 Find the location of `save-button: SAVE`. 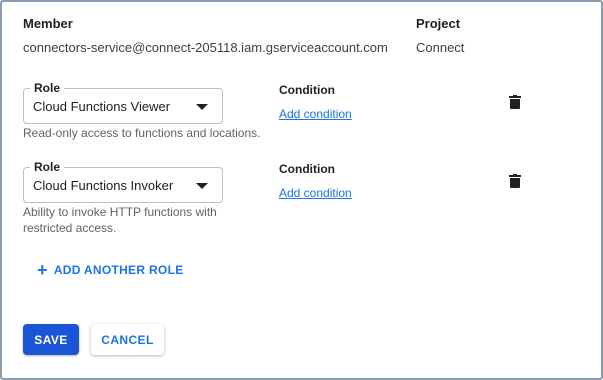

save-button: SAVE is located at coordinates (51, 339).